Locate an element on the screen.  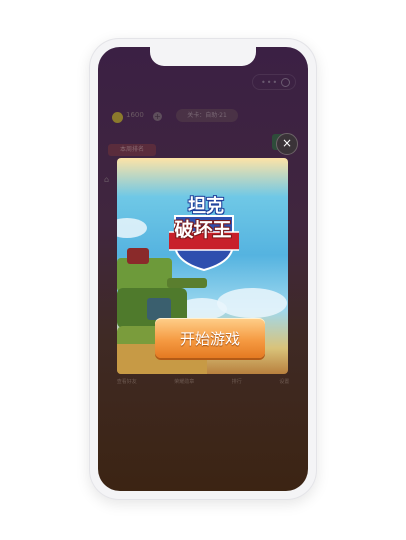
mini-program-capsule: ••• is located at coordinates (274, 82).